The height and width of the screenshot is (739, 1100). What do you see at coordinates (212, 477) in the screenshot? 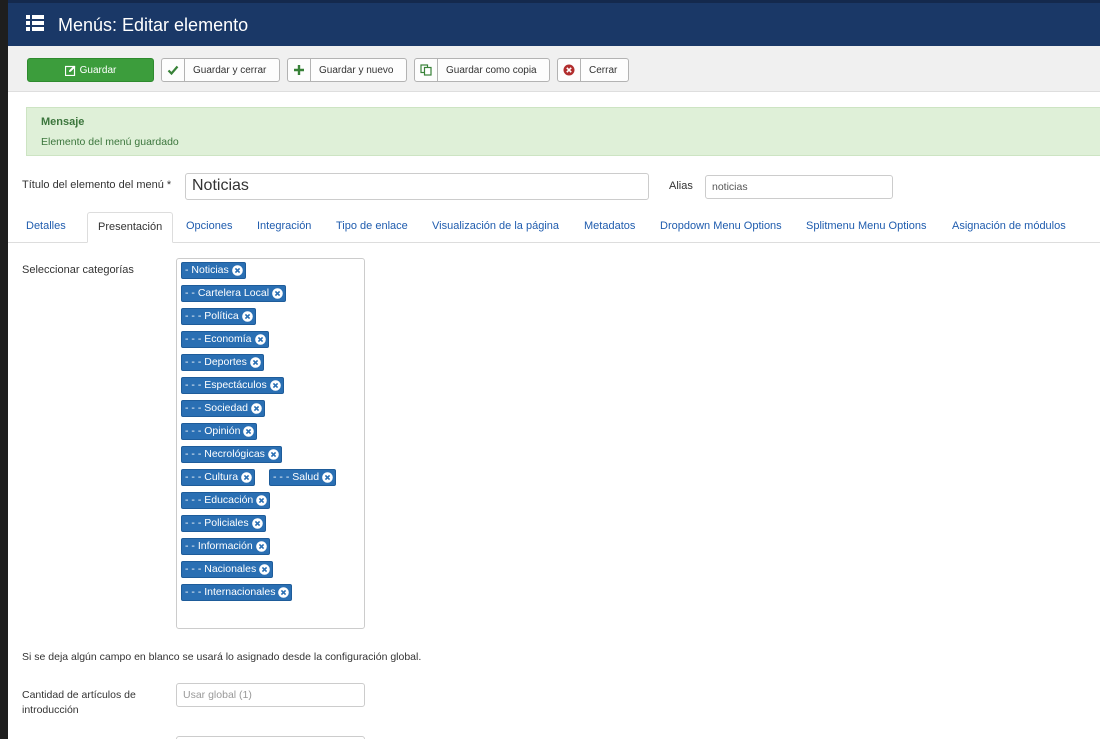
I see `category-tag-label: - - - Cultura` at bounding box center [212, 477].